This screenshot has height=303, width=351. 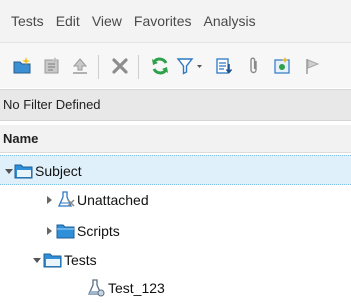 What do you see at coordinates (66, 199) in the screenshot?
I see `unattached-icon` at bounding box center [66, 199].